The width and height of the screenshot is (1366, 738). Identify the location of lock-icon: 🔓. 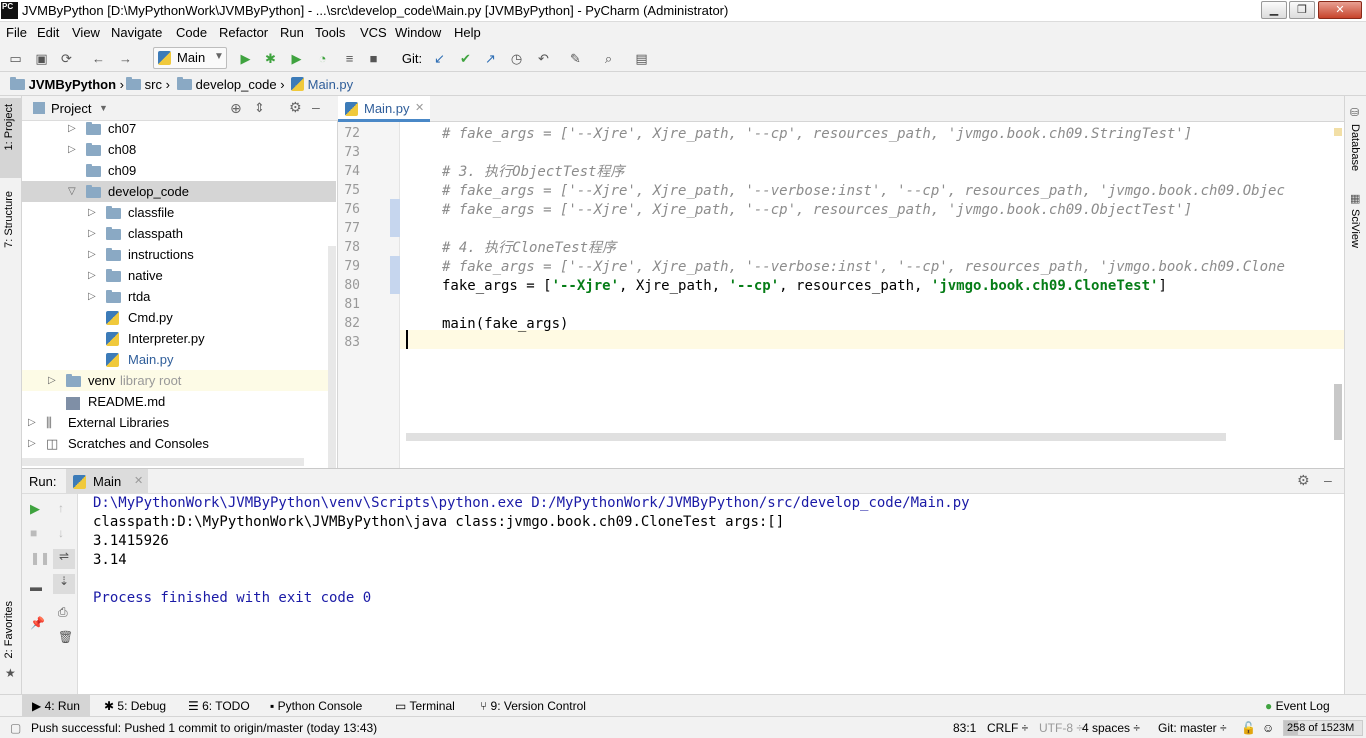
(1248, 728).